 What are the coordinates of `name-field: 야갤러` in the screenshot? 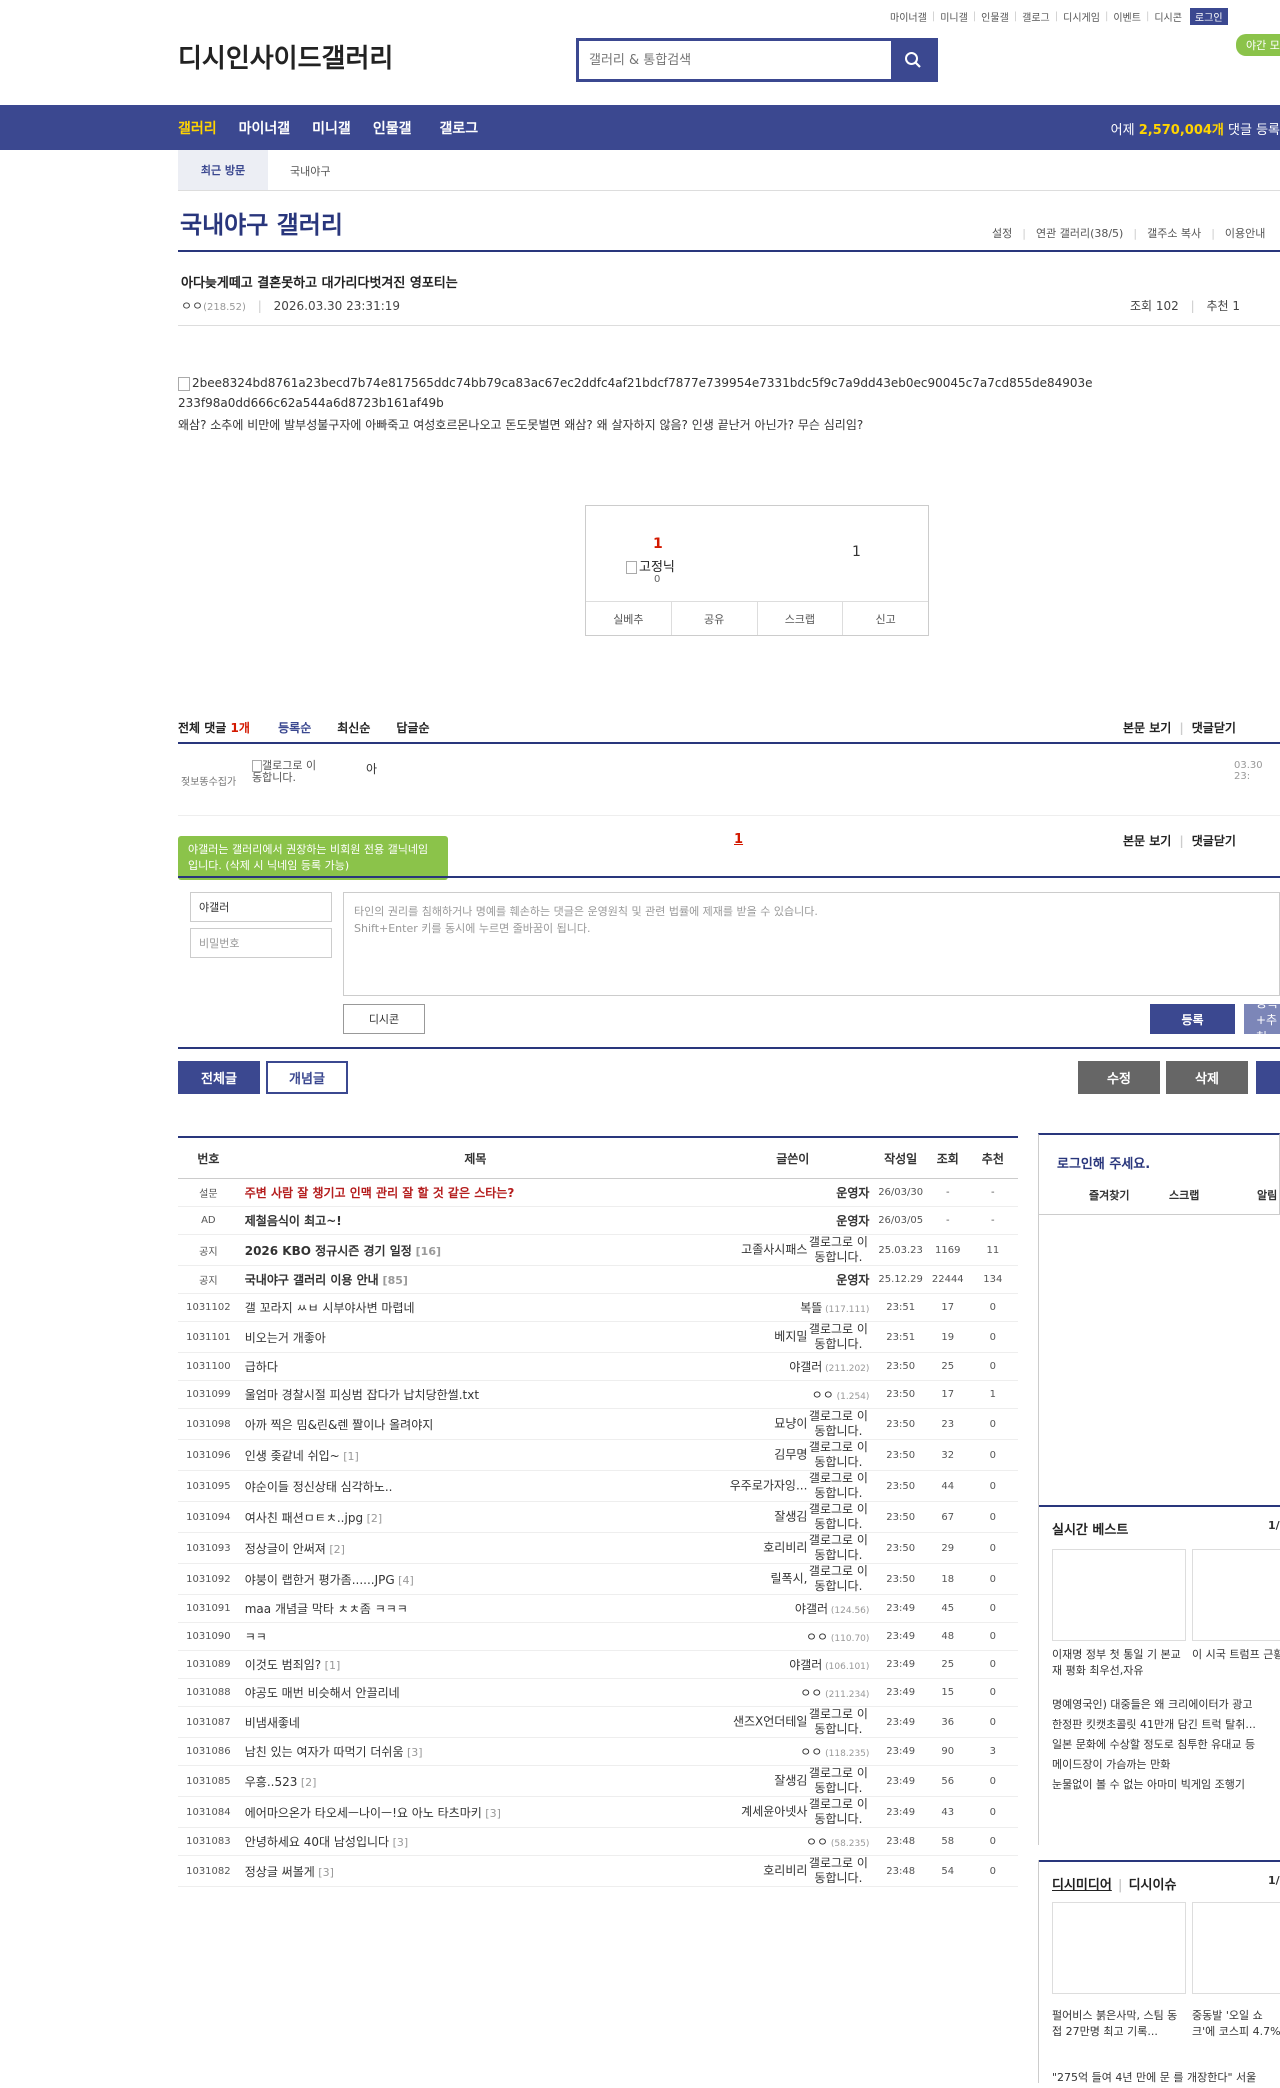 It's located at (261, 907).